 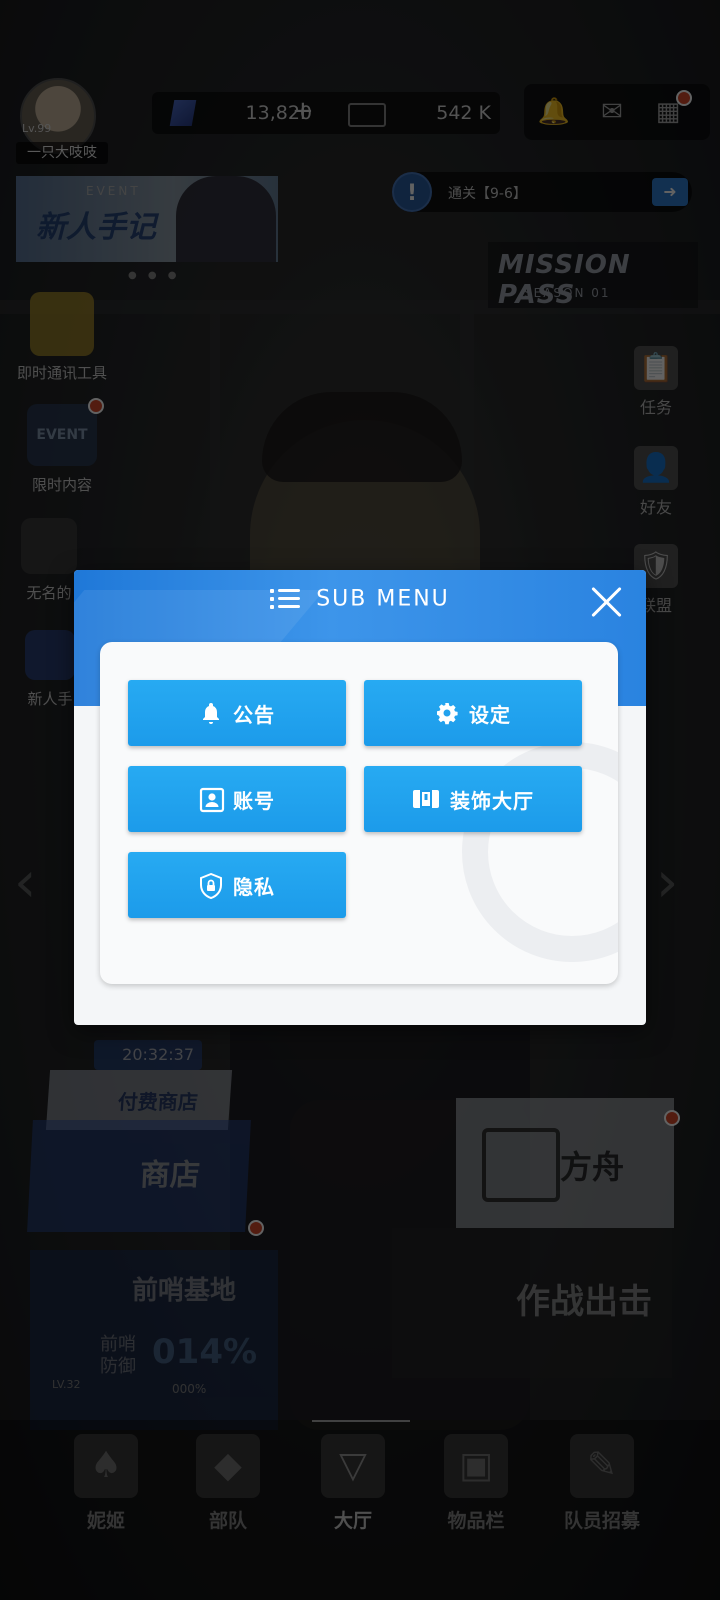 What do you see at coordinates (490, 714) in the screenshot?
I see `settings-label: 设定` at bounding box center [490, 714].